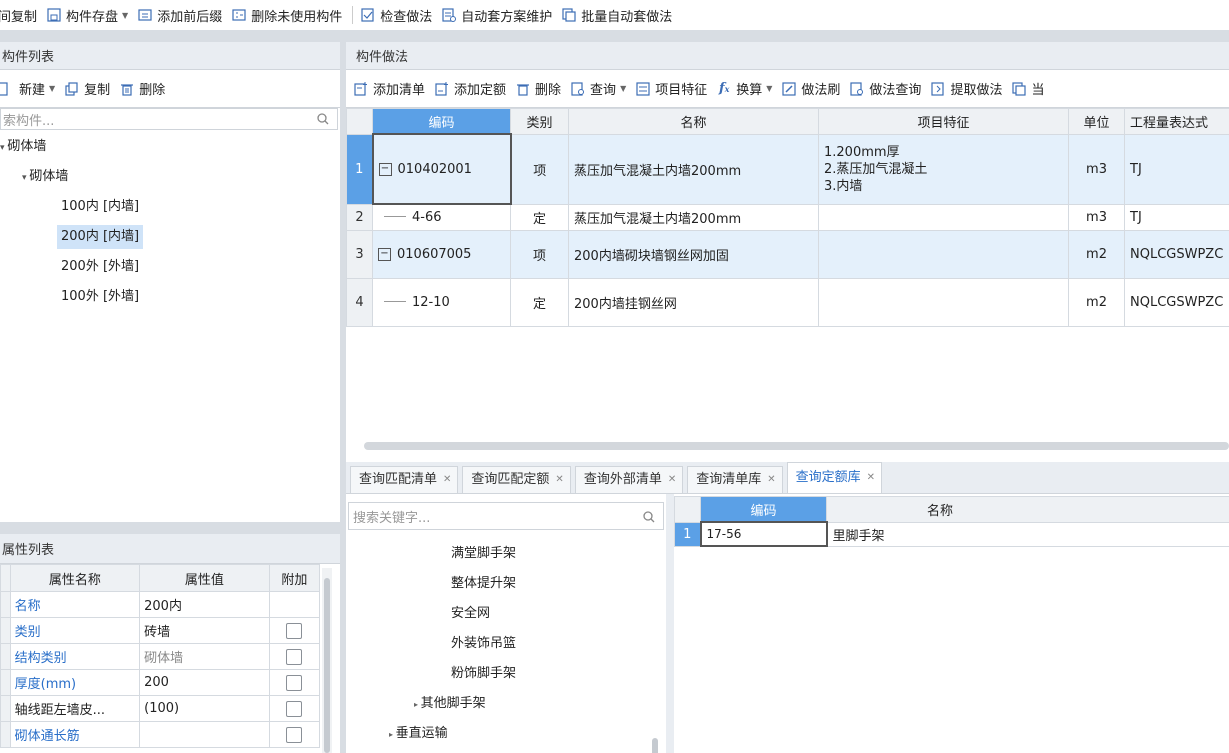 Image resolution: width=1229 pixels, height=753 pixels. I want to click on tab-match-list: 查询匹配清单 ✕, so click(404, 479).